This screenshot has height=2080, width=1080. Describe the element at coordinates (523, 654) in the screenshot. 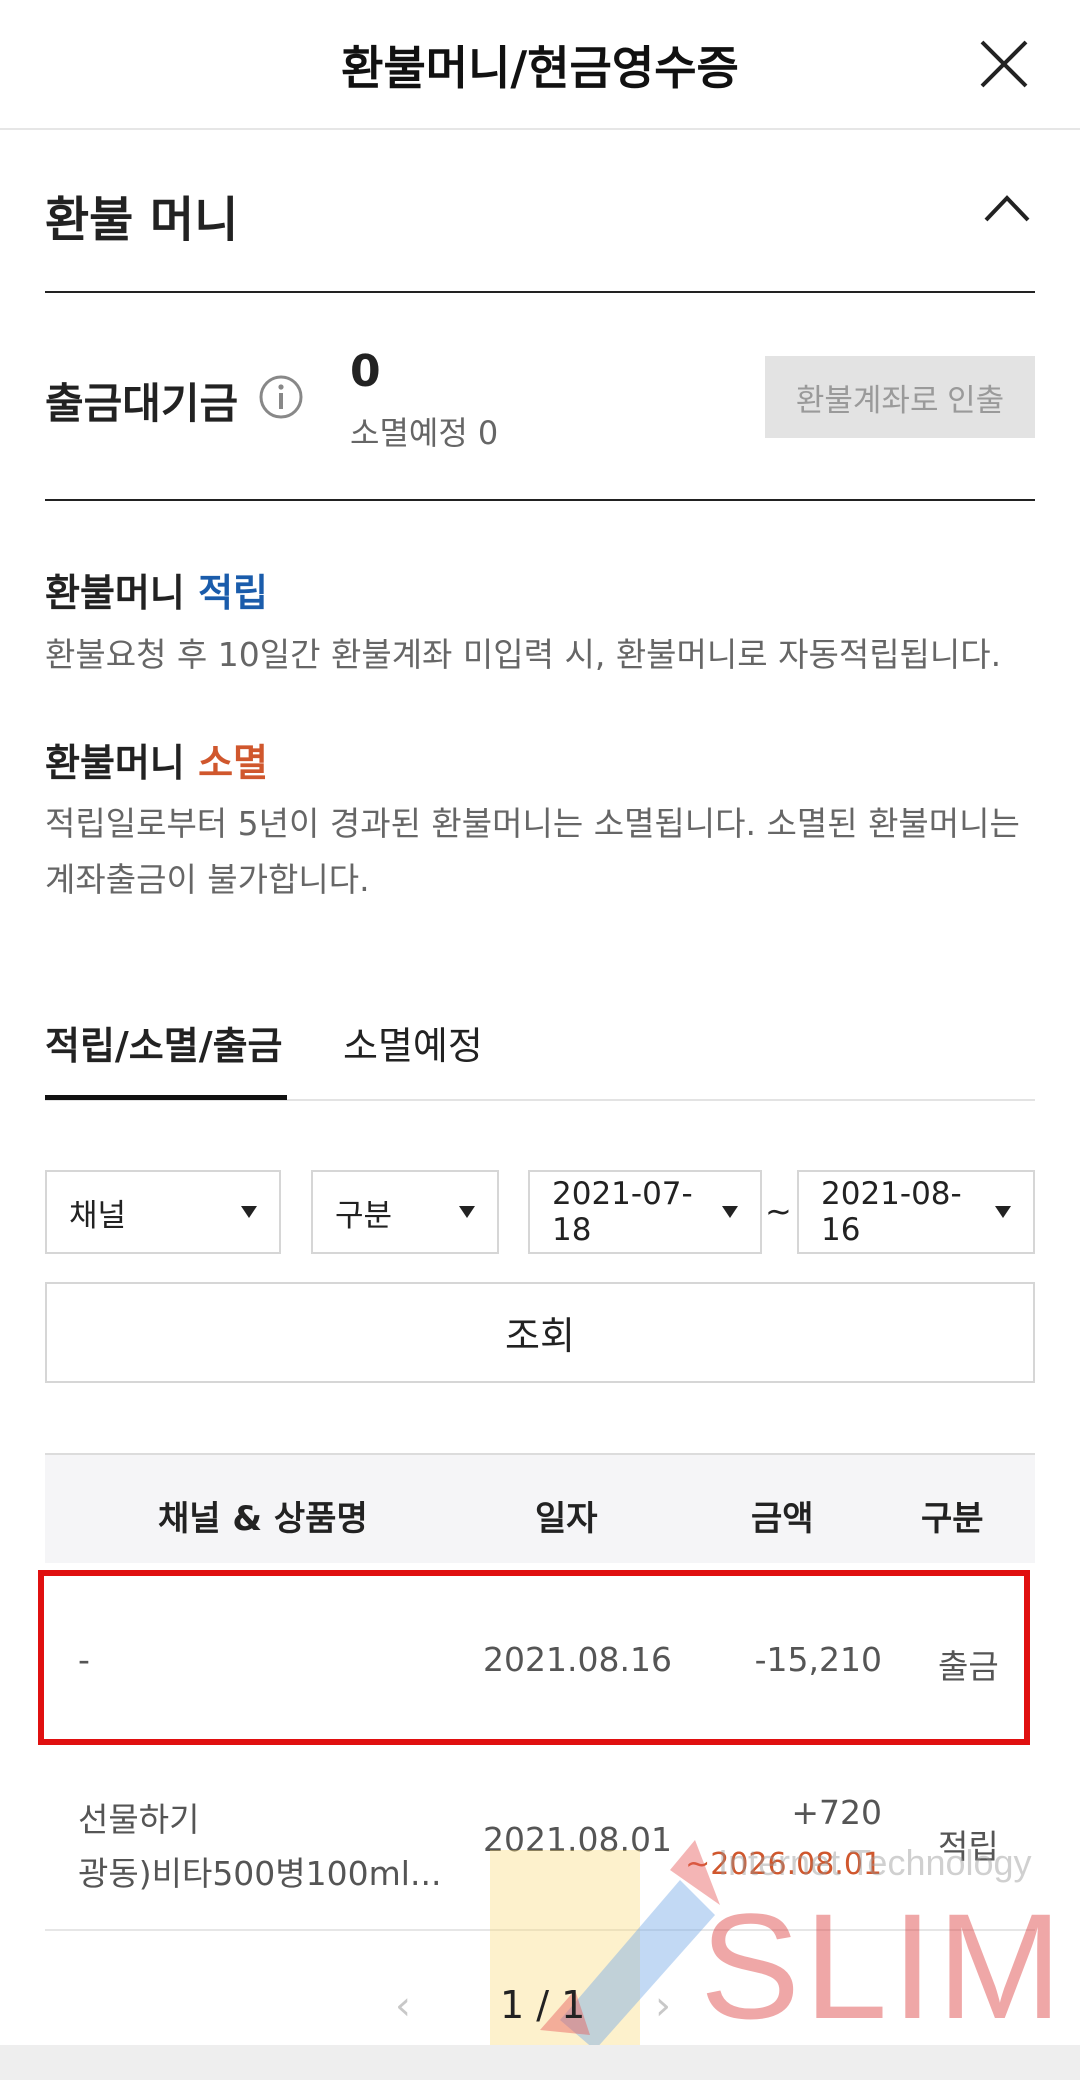

I see `accrual-description: 환불요청 후 10일간 환불계좌 미입력 시, 환불머니로 자동적립됩니다.` at that location.